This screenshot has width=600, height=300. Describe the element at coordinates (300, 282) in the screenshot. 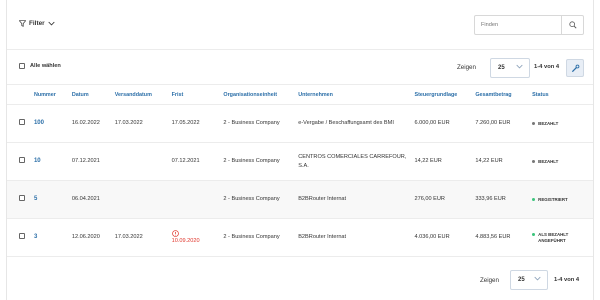

I see `bottom-pagination: Zeigen 25 1-4 von 4` at that location.